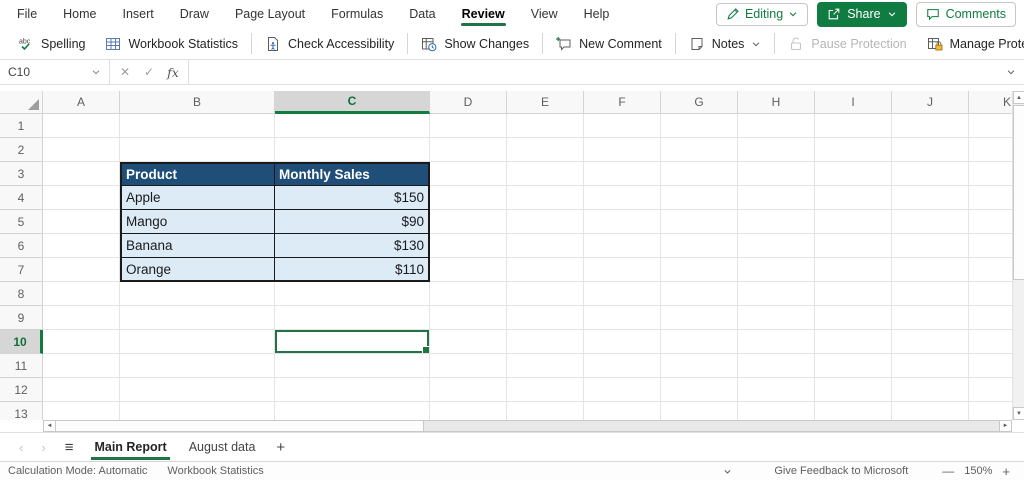  Describe the element at coordinates (853, 246) in the screenshot. I see `cell-I6` at that location.